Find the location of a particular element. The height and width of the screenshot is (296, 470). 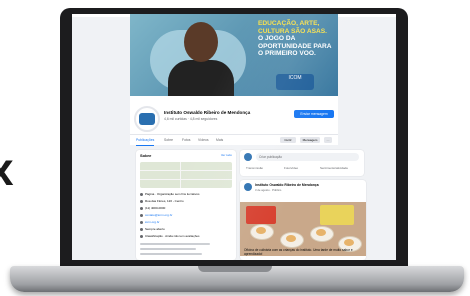

page-stats: 4,6 mil curtidas · 4,8 mil seguidores is located at coordinates (191, 119).